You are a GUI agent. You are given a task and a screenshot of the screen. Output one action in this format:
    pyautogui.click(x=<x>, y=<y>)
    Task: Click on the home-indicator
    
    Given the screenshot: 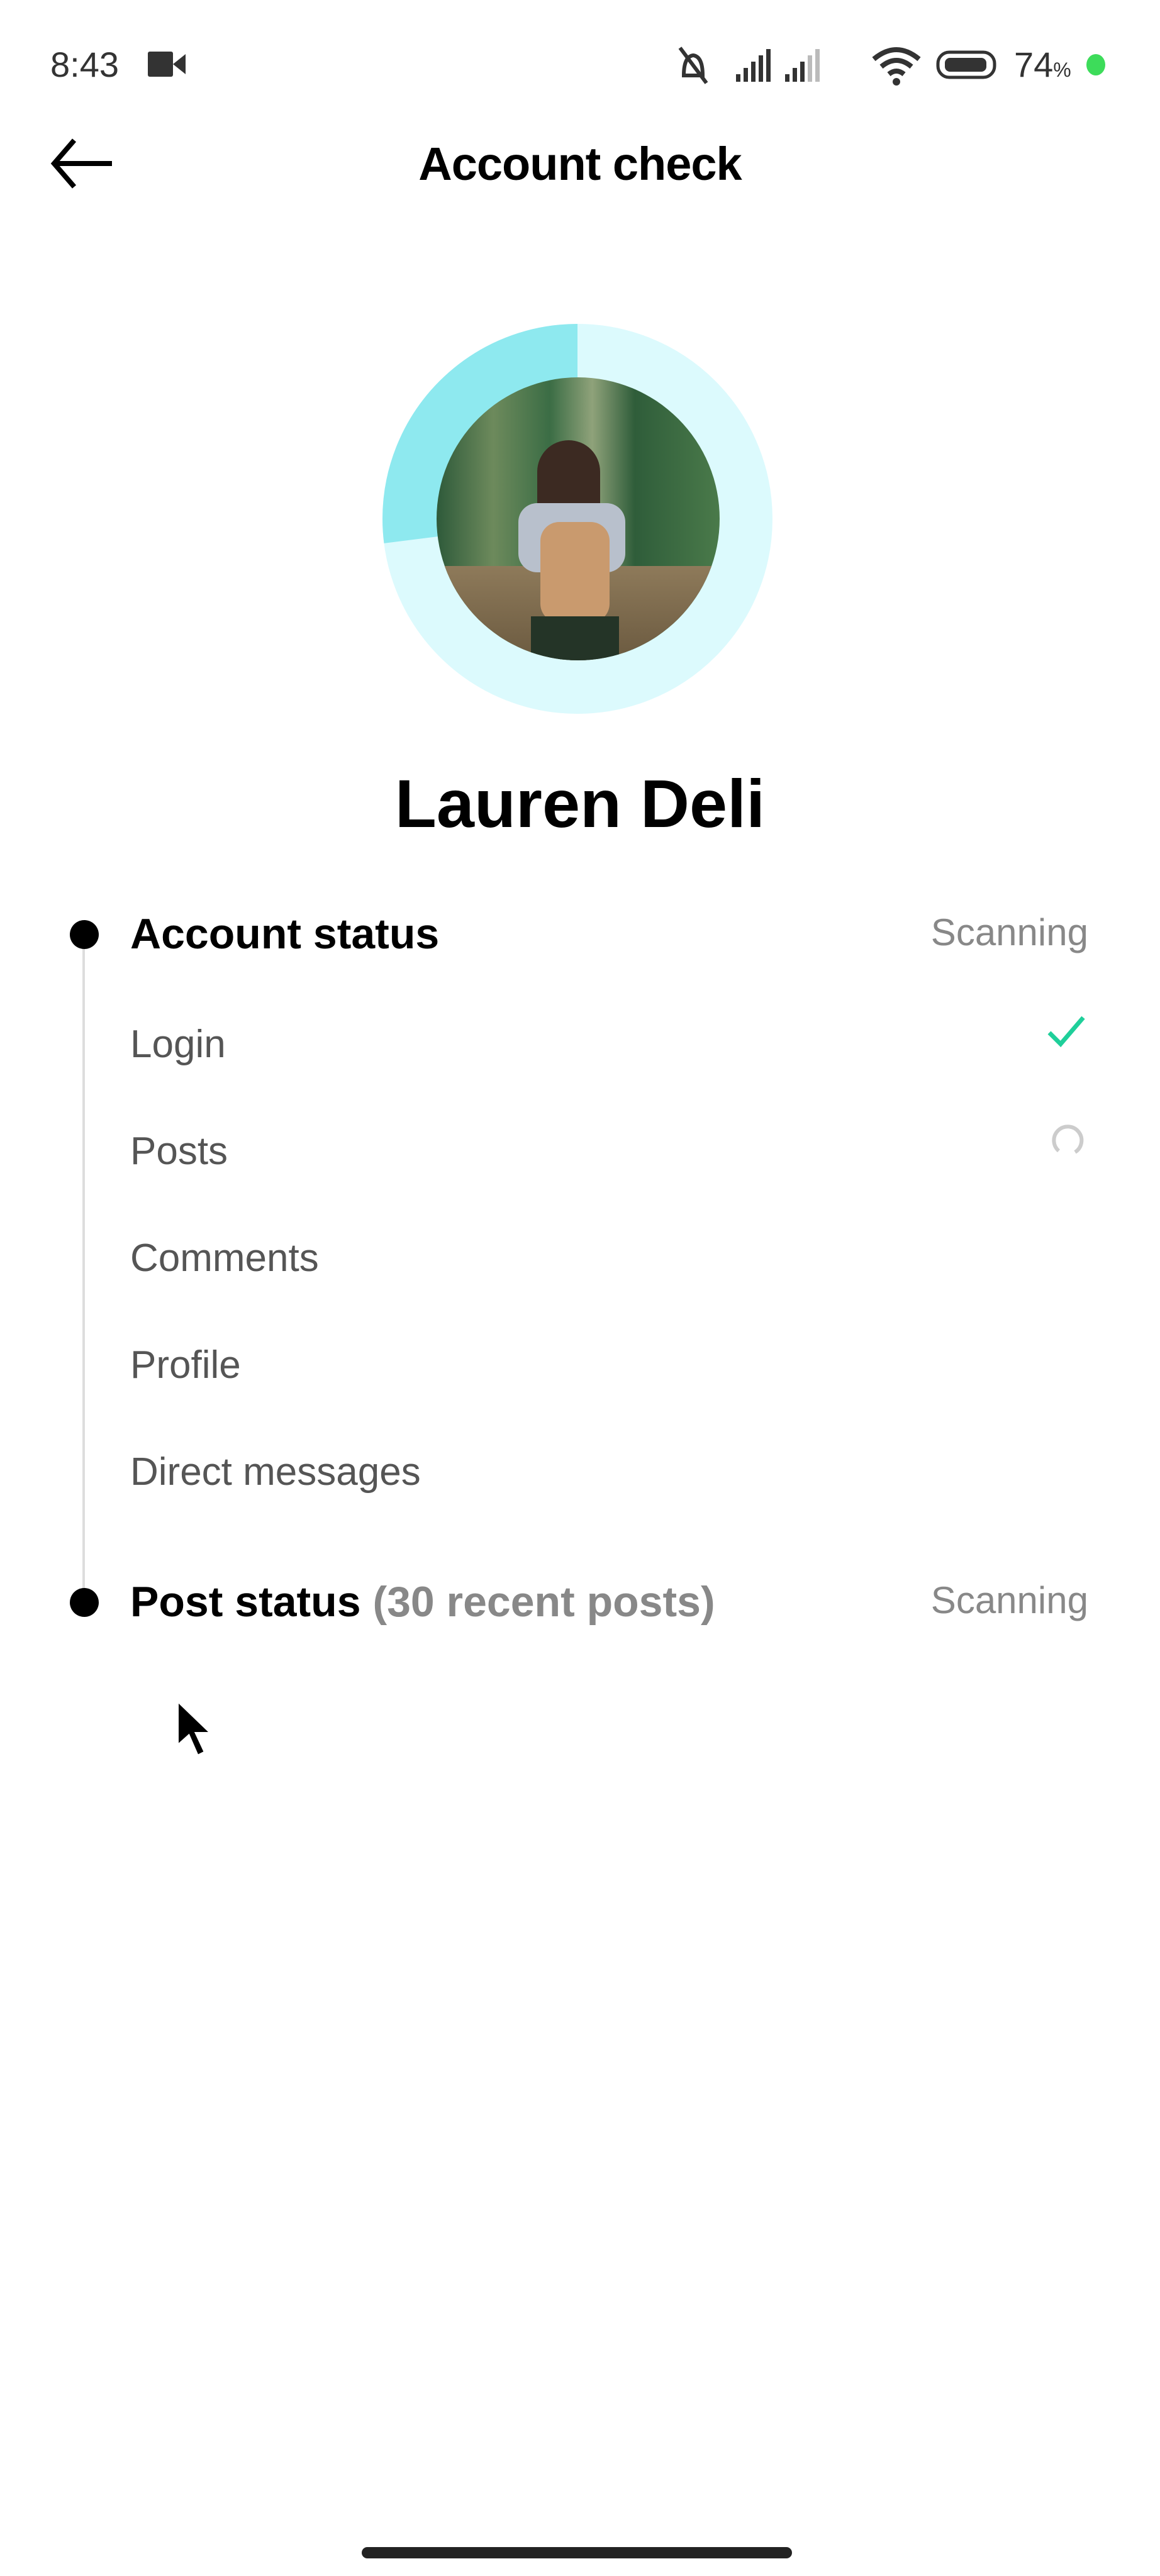 What is the action you would take?
    pyautogui.click(x=577, y=2552)
    